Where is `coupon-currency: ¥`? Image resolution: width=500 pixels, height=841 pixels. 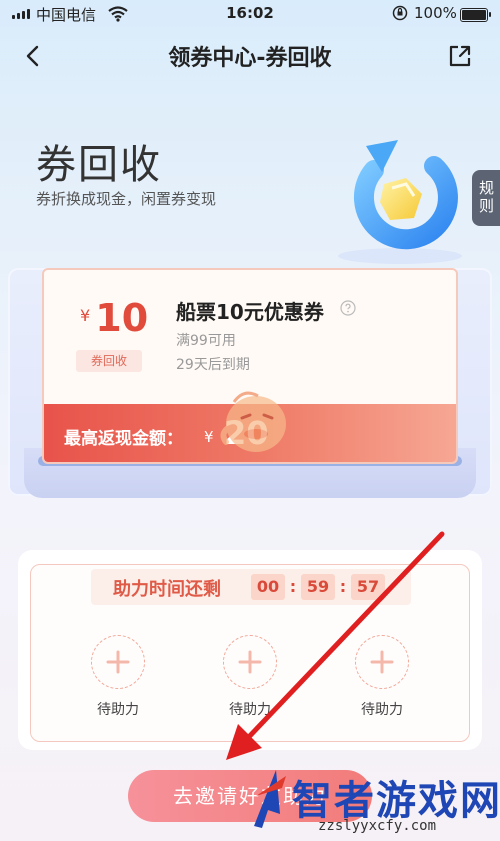
coupon-currency: ¥ is located at coordinates (85, 315).